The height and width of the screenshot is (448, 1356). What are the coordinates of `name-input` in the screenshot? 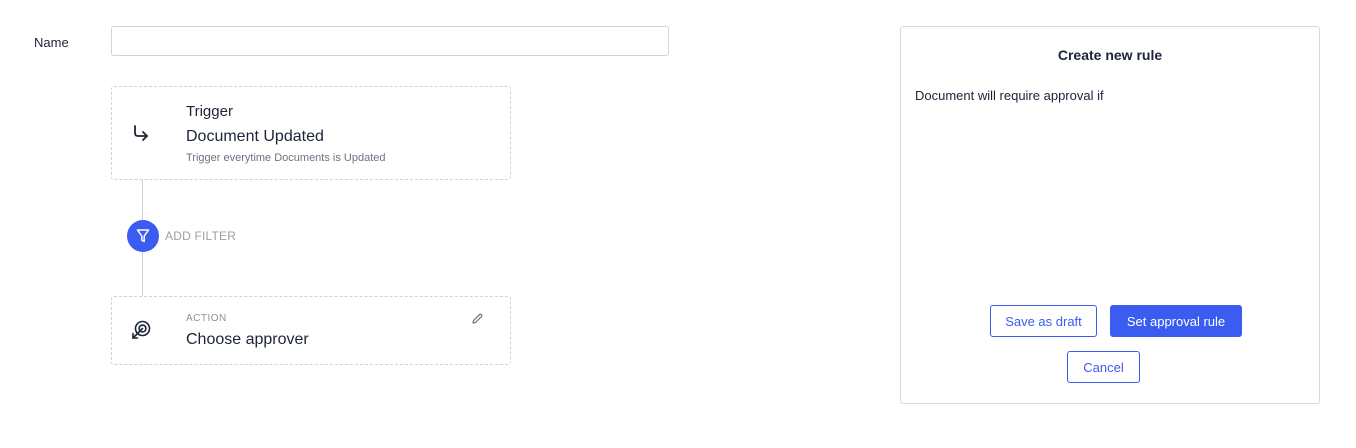 It's located at (390, 41).